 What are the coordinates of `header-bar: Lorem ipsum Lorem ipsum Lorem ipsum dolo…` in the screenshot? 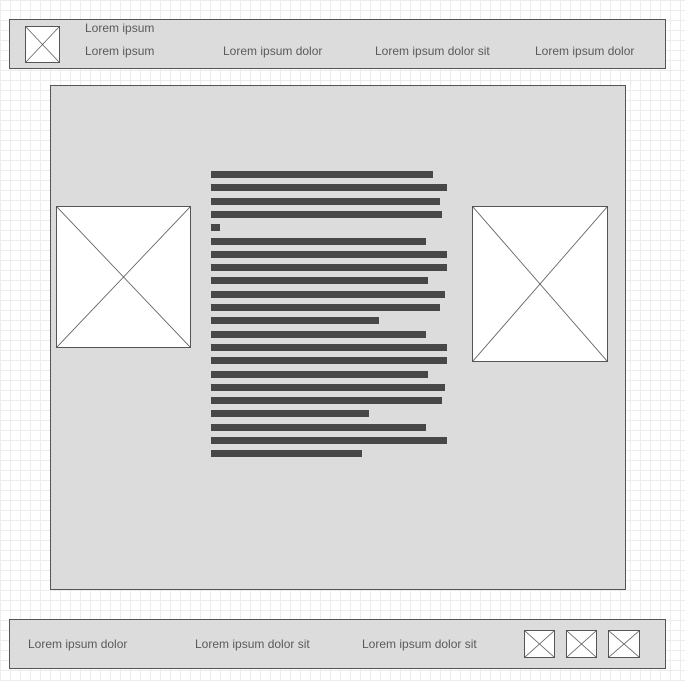 It's located at (337, 44).